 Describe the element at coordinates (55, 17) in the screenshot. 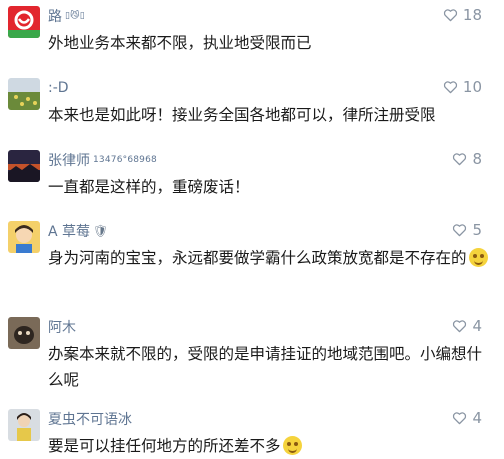

I see `author-name: 路` at that location.